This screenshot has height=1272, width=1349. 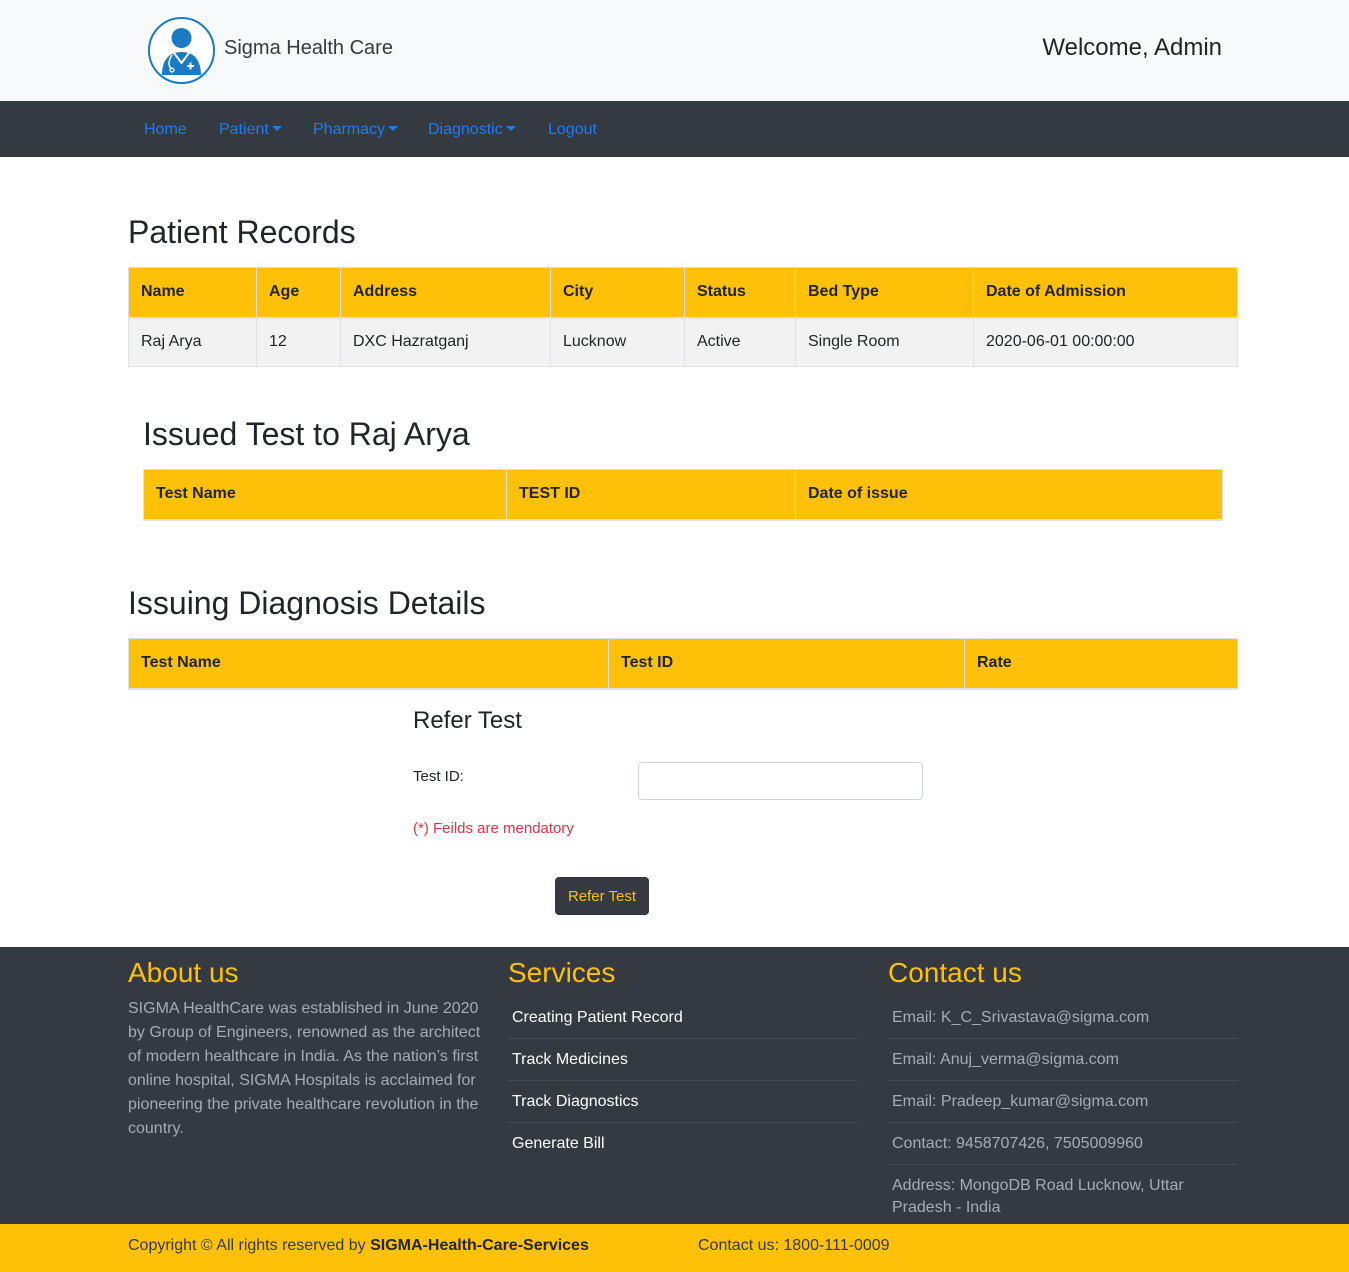 I want to click on brand-name: Sigma Health Care, so click(x=308, y=48).